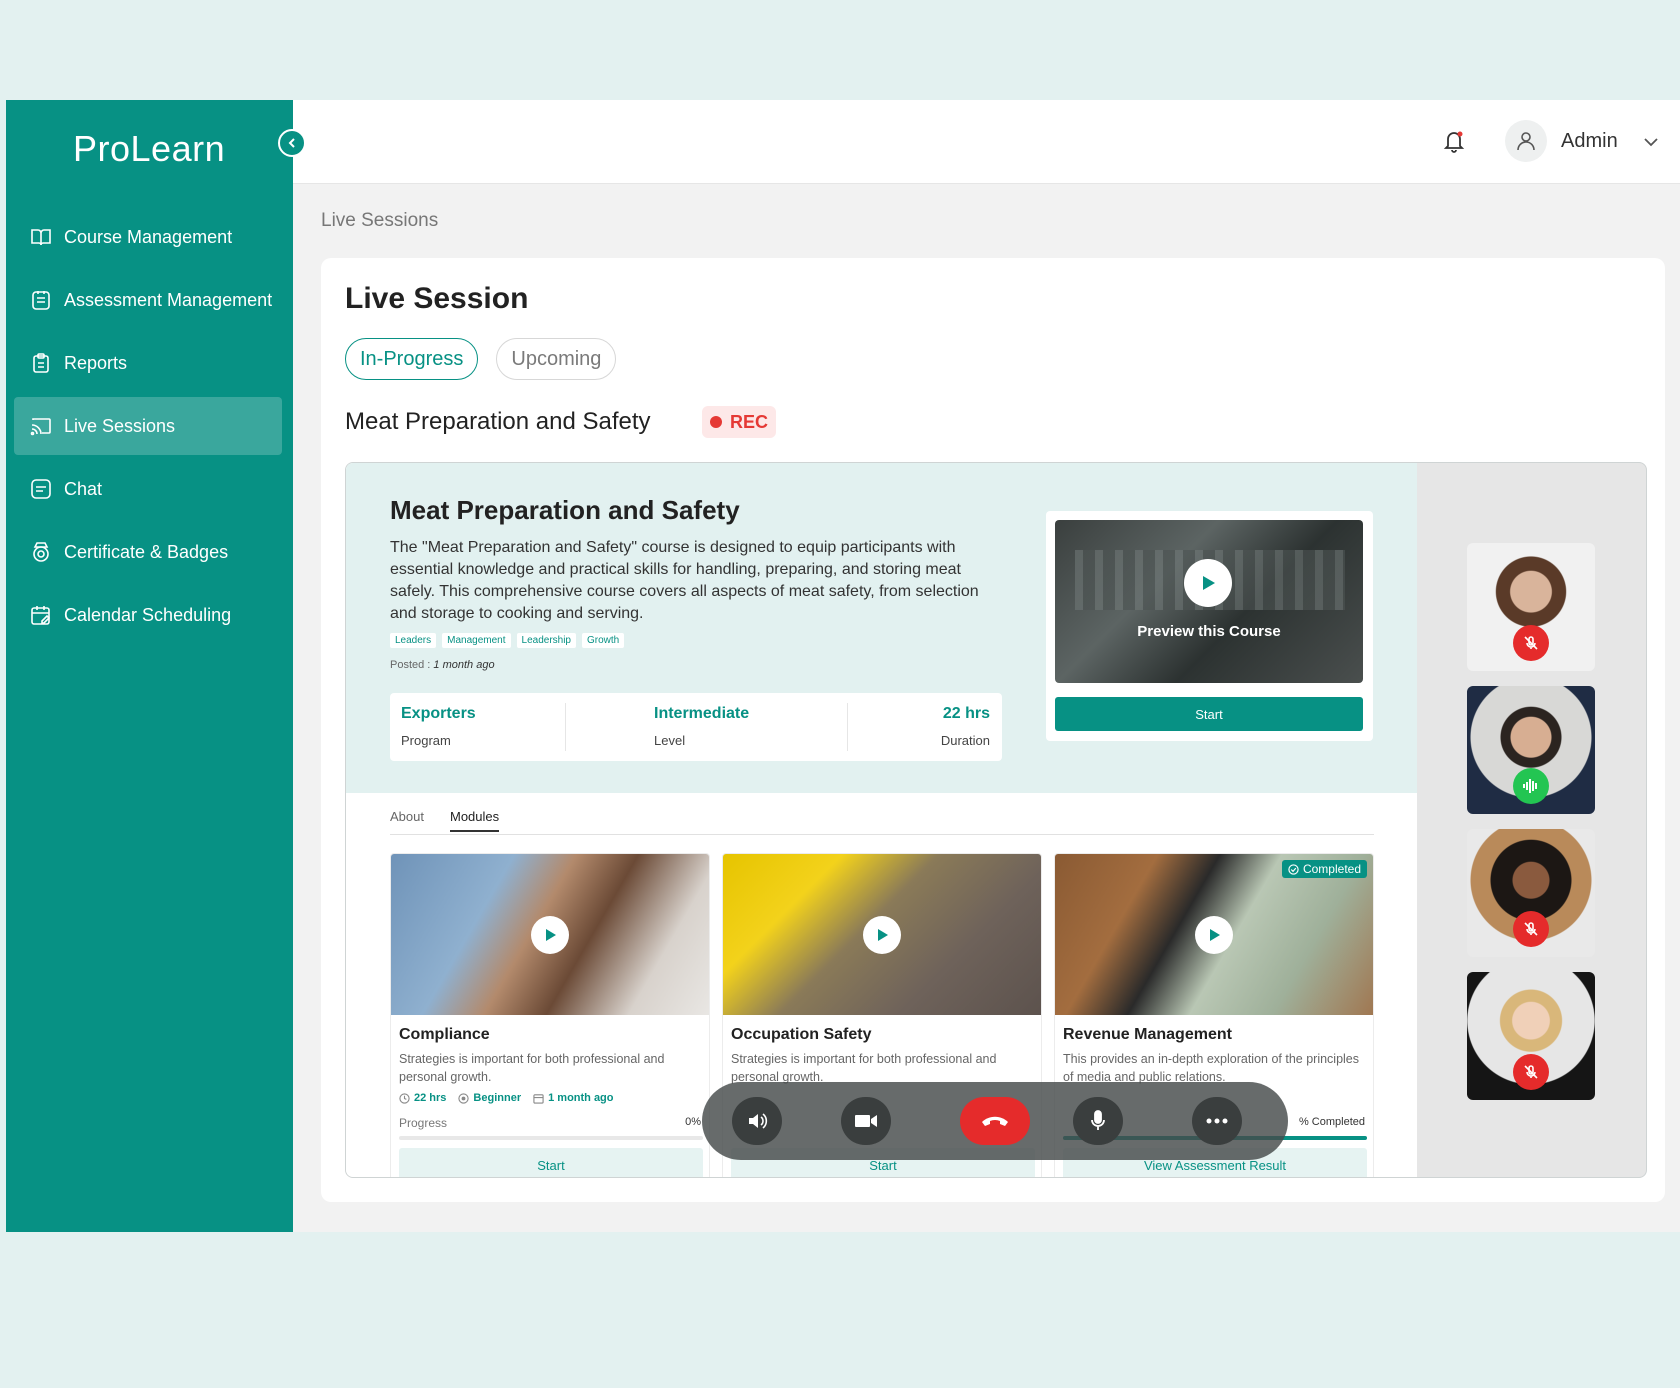 The height and width of the screenshot is (1388, 1680). I want to click on end-call-icon, so click(995, 1121).